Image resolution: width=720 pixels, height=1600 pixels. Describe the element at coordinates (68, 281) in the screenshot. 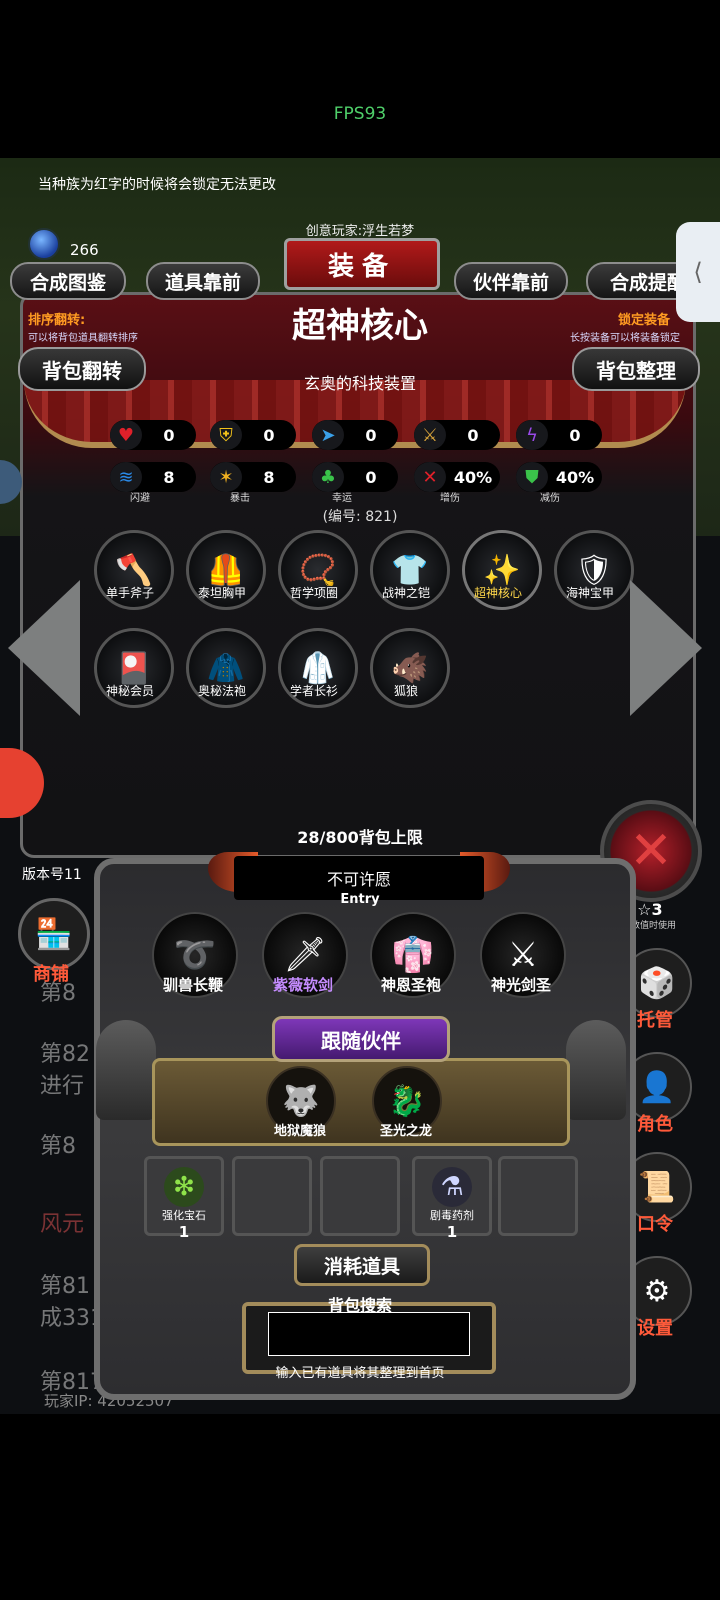

I see `tab-synthesis-catalog: 合成图鉴` at that location.